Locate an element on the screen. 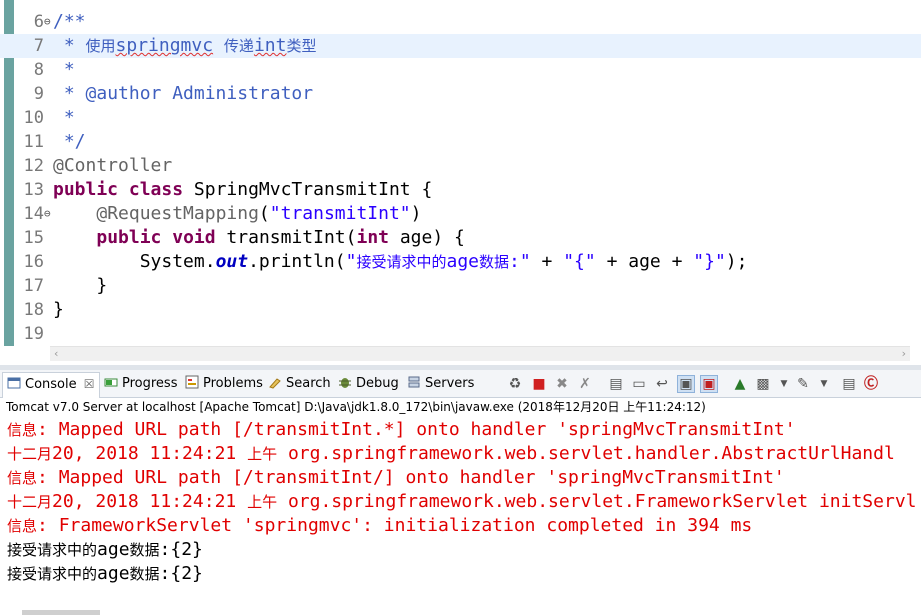  servers-icon is located at coordinates (414, 382).